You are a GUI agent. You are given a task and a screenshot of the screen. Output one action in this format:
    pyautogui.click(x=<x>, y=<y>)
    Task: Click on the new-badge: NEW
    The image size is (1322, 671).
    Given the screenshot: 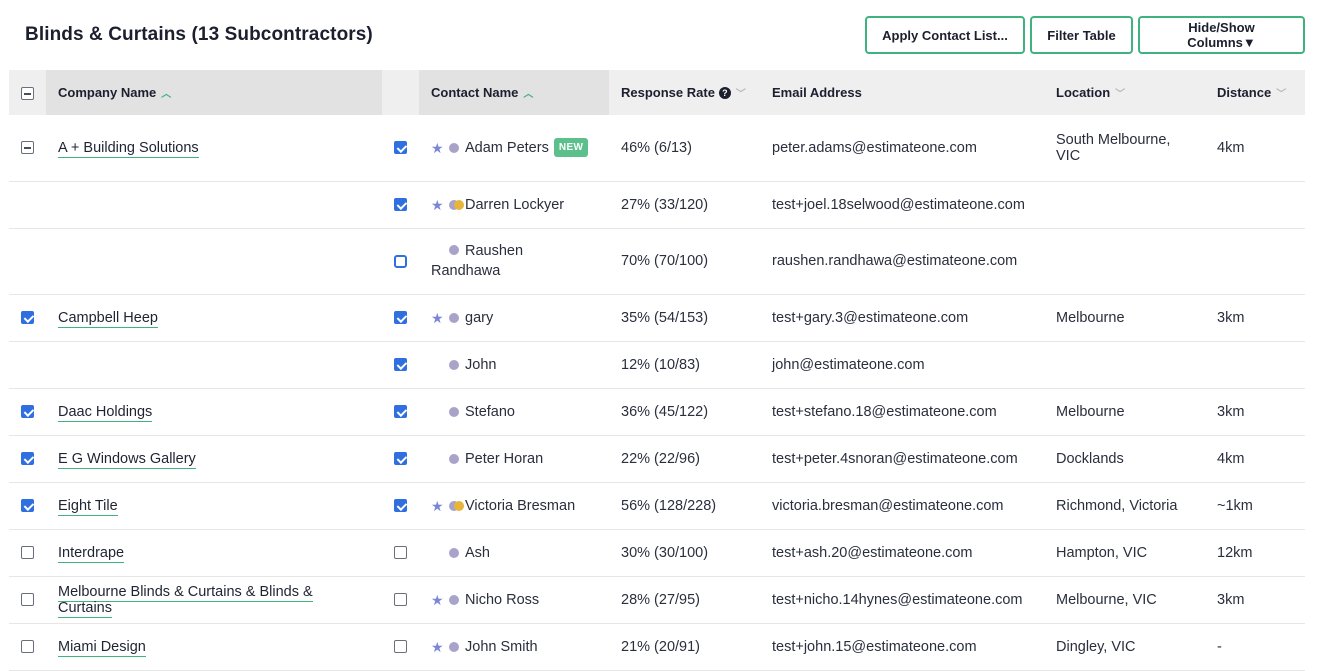 What is the action you would take?
    pyautogui.click(x=571, y=148)
    